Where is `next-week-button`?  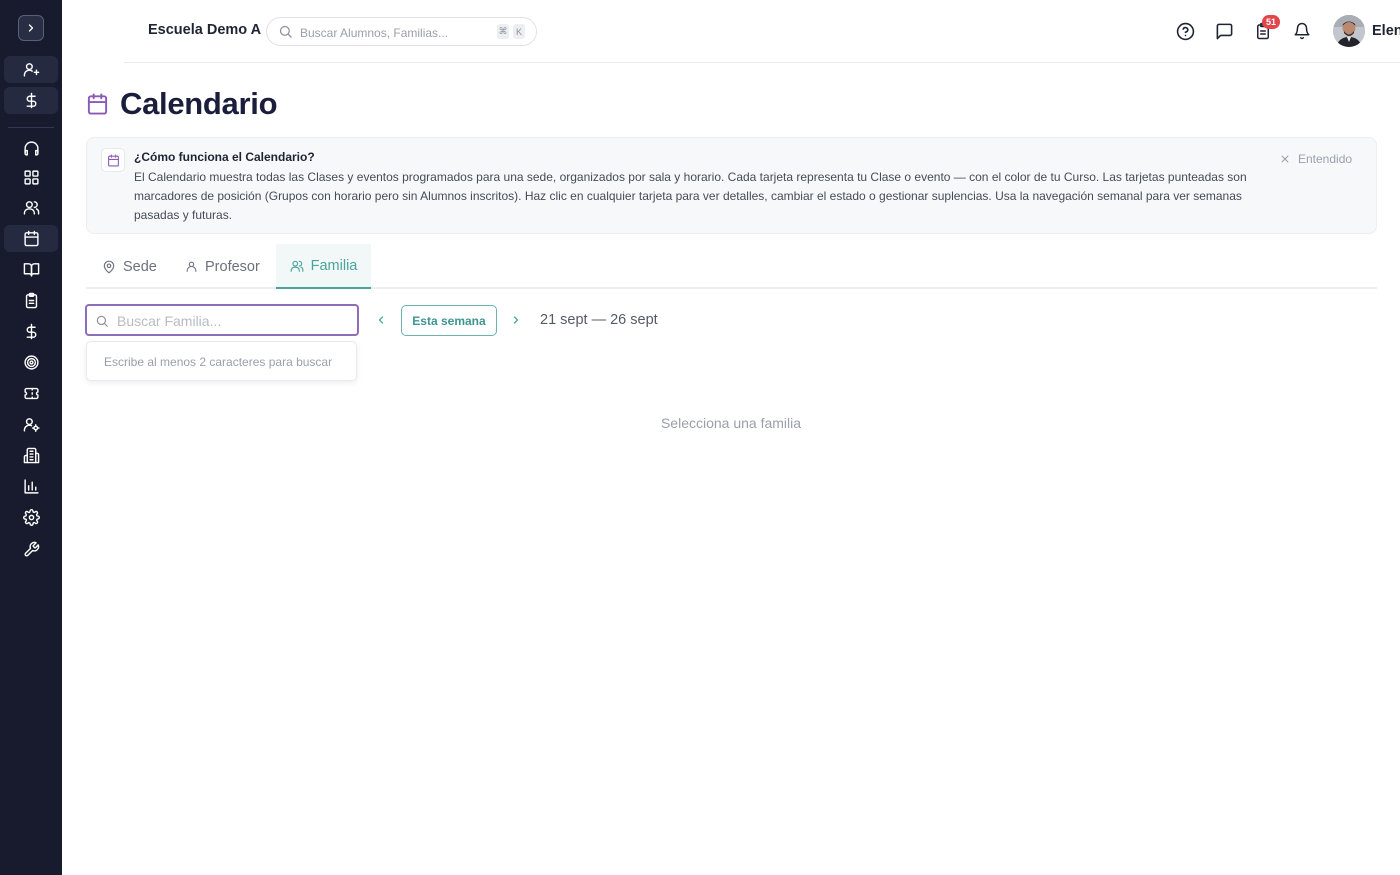
next-week-button is located at coordinates (516, 320).